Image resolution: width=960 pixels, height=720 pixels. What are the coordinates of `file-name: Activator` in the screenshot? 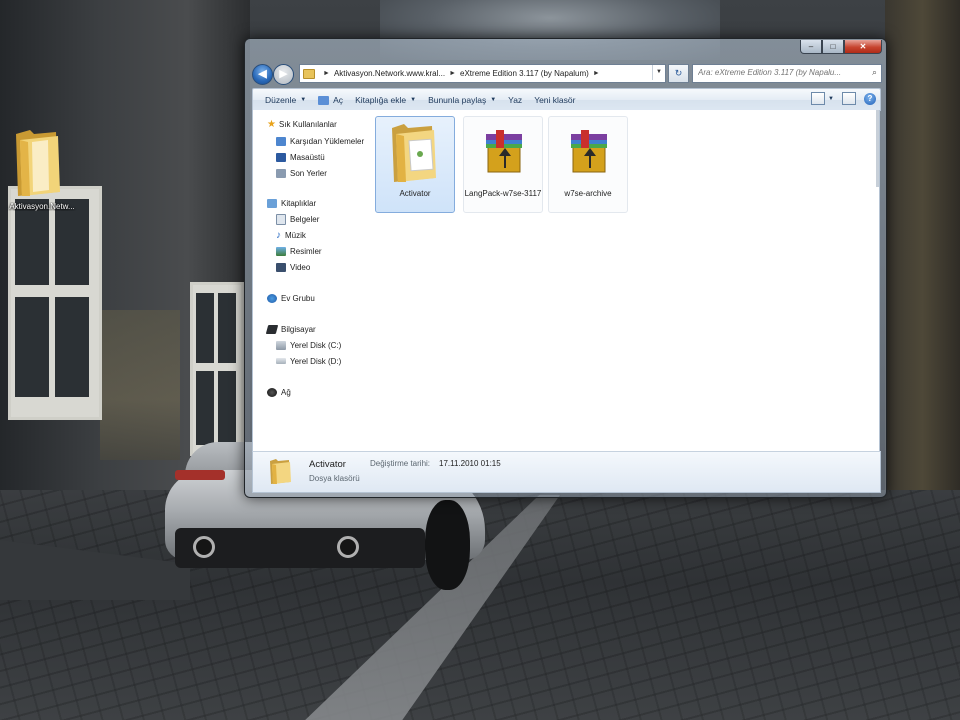 It's located at (415, 193).